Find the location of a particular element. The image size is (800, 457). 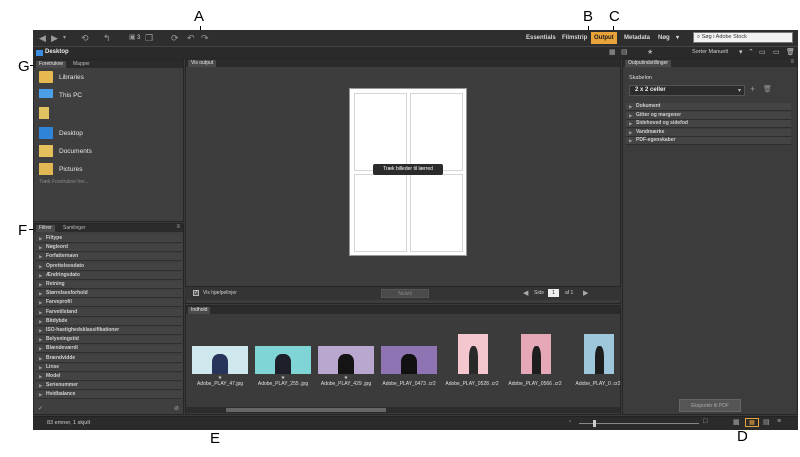

filter-row: ▶ Serienummer is located at coordinates (109, 386).